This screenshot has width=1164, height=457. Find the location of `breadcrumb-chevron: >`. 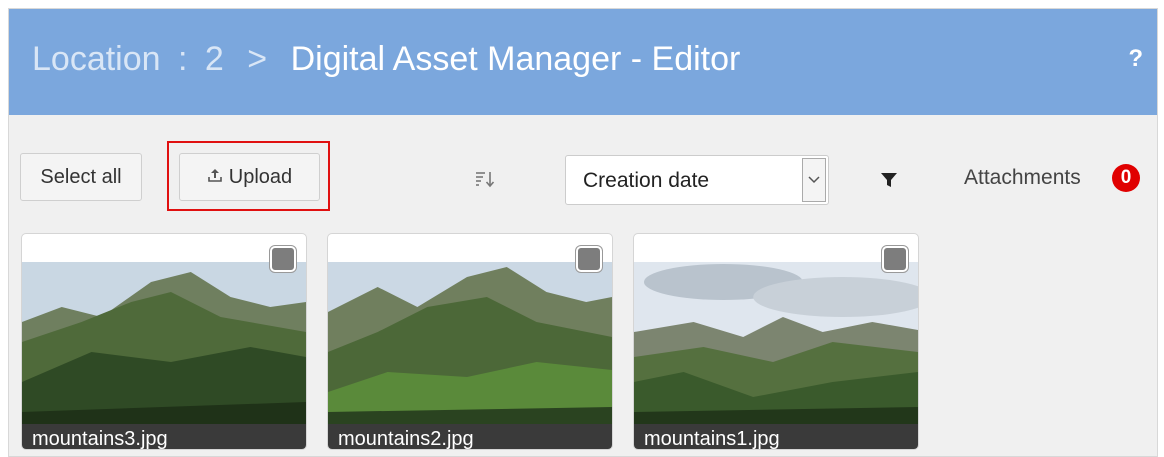

breadcrumb-chevron: > is located at coordinates (257, 59).